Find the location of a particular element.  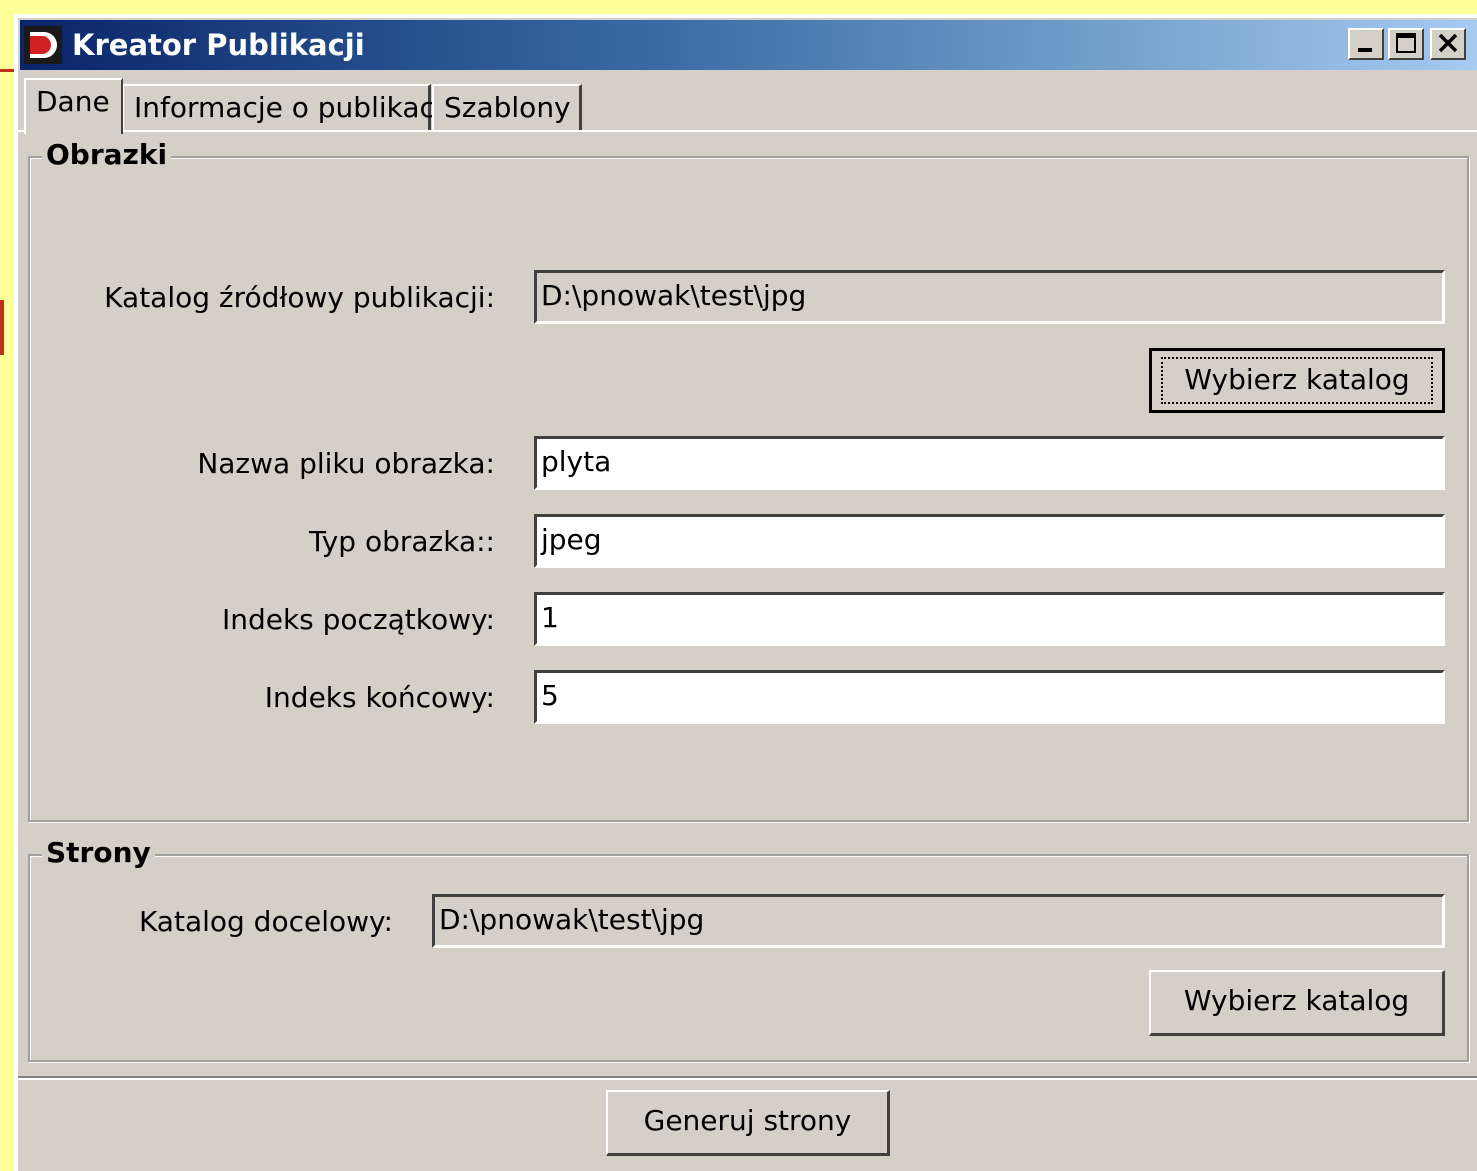

obrazki-group-title: Obrazki is located at coordinates (107, 155).